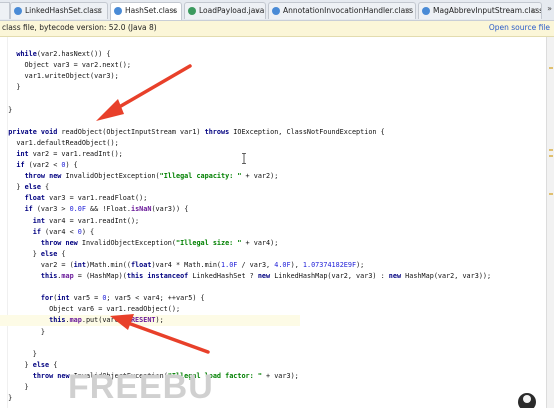 This screenshot has width=554, height=415. I want to click on code-token: 1.0F, so click(229, 264).